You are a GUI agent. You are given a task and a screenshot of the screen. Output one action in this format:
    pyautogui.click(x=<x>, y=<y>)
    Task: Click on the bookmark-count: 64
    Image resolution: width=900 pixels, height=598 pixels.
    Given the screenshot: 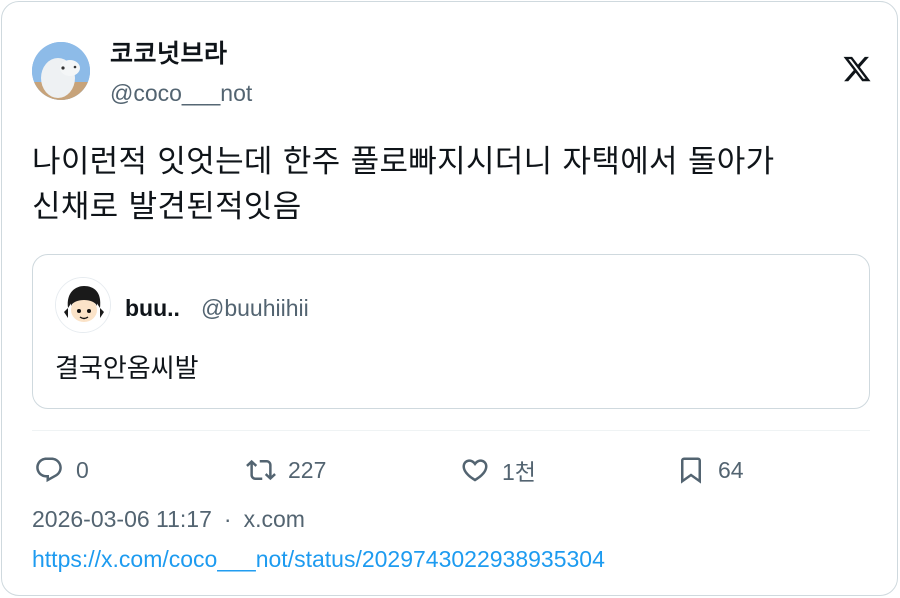 What is the action you would take?
    pyautogui.click(x=731, y=469)
    